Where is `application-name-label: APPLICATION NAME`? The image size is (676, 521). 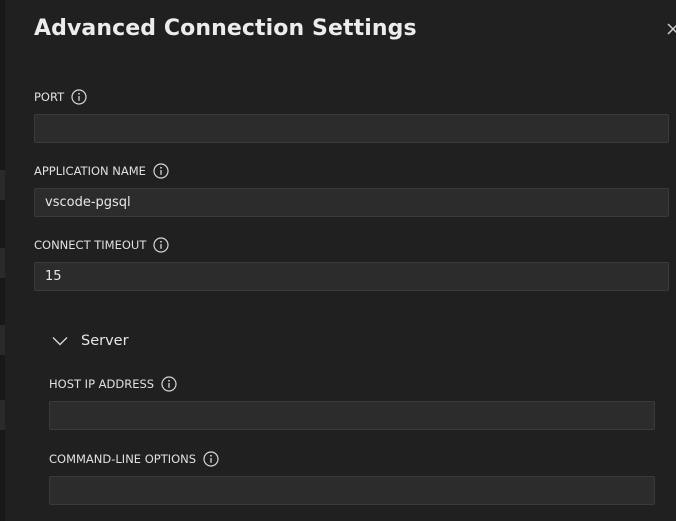 application-name-label: APPLICATION NAME is located at coordinates (90, 171).